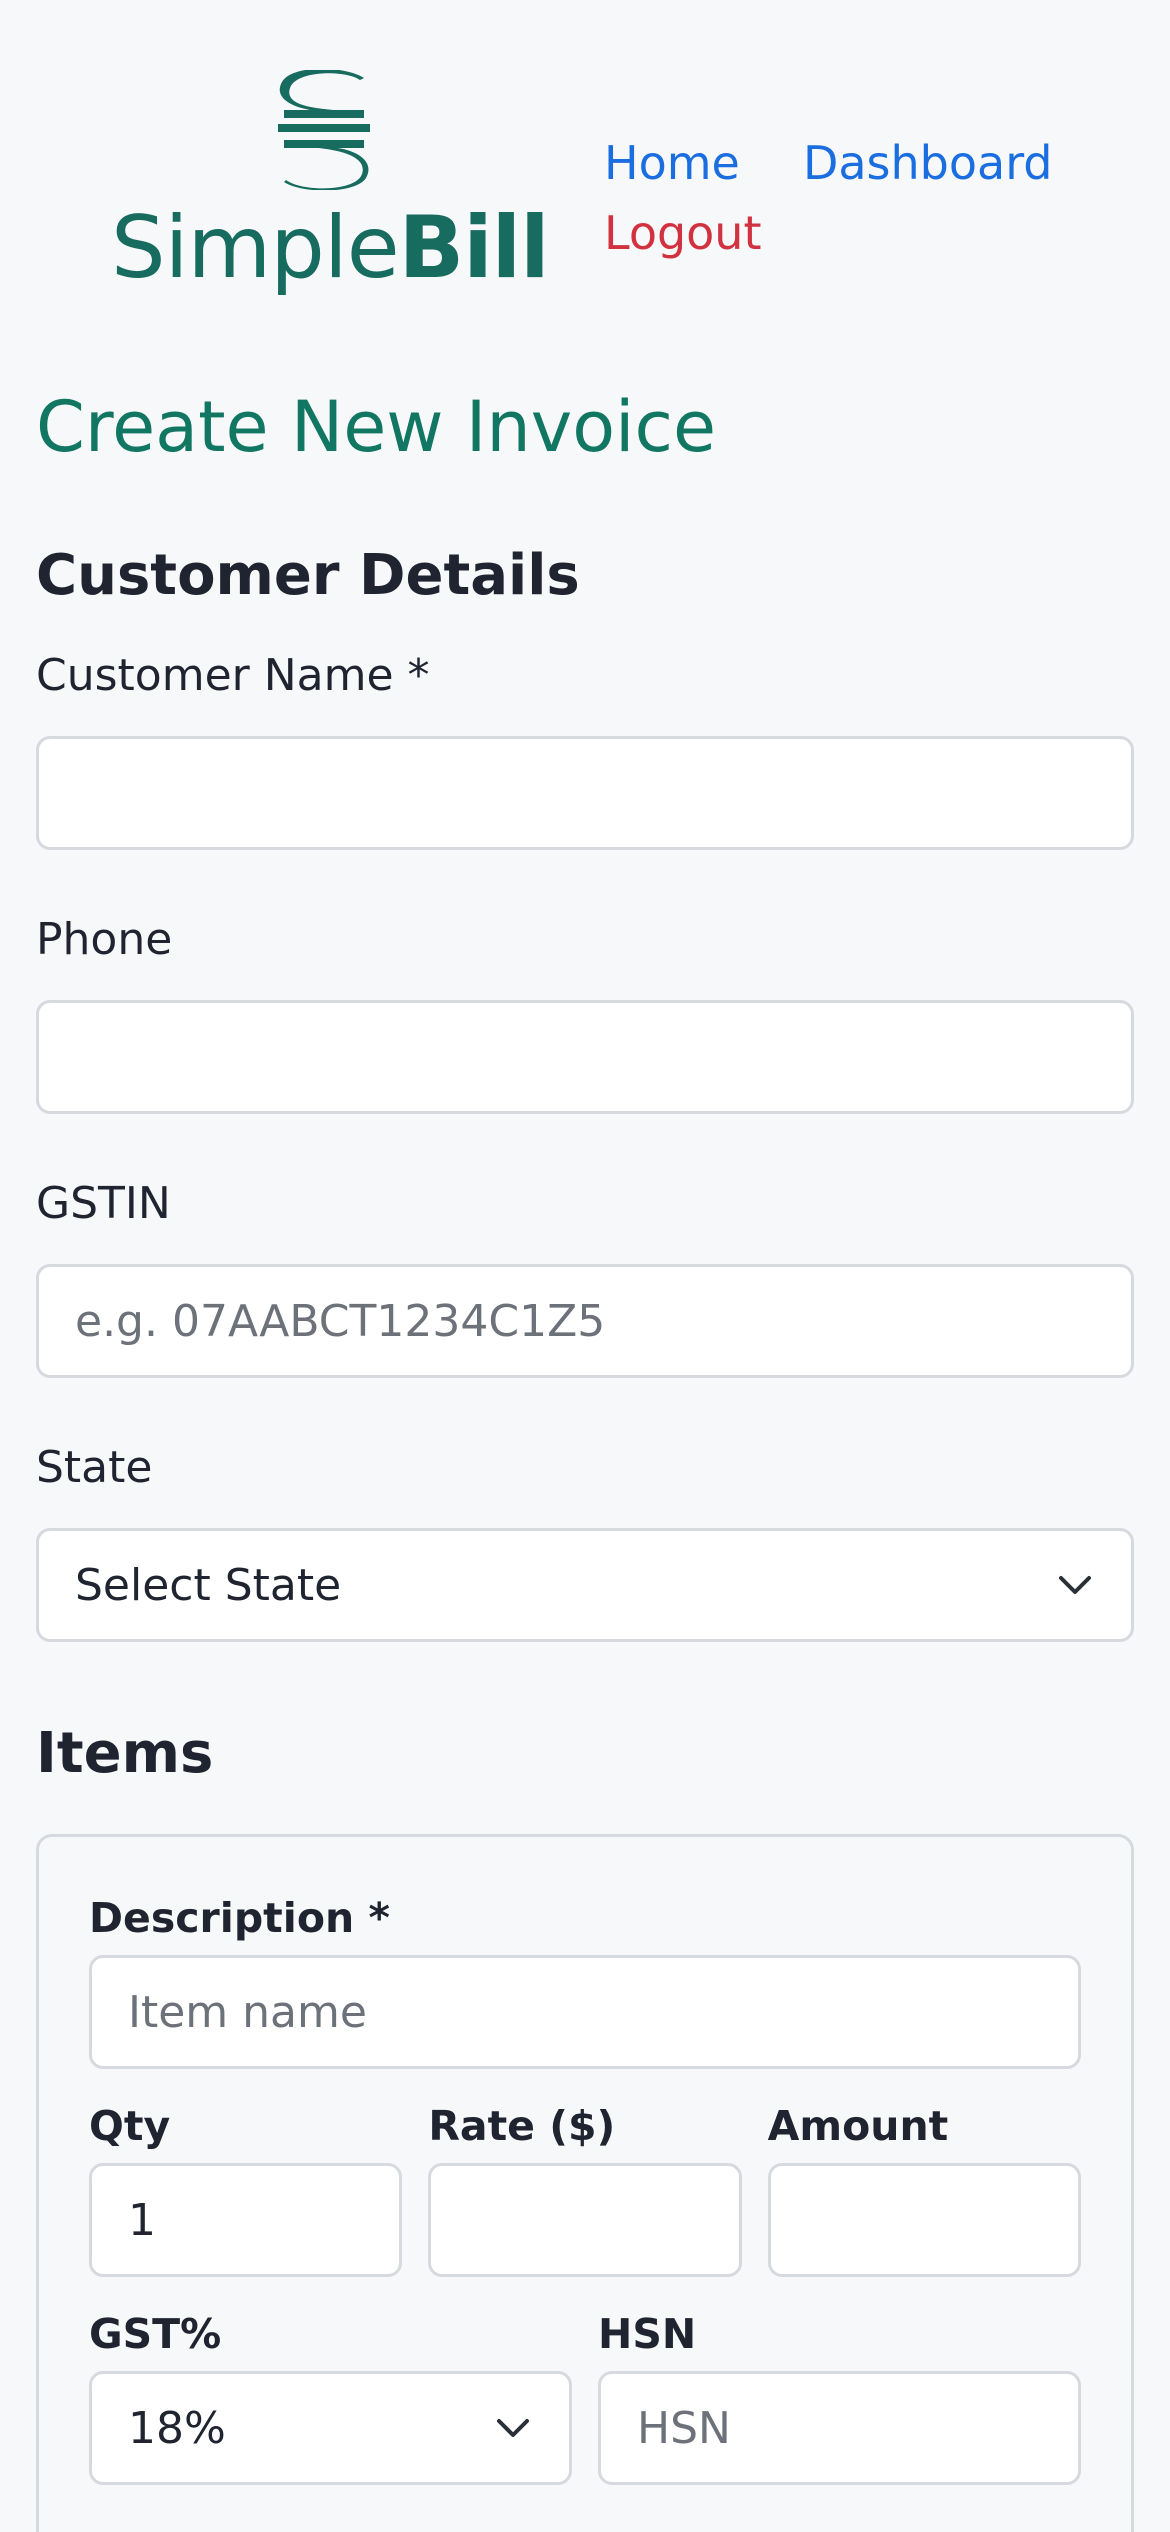 Image resolution: width=1170 pixels, height=2532 pixels. What do you see at coordinates (924, 2220) in the screenshot?
I see `amount-input` at bounding box center [924, 2220].